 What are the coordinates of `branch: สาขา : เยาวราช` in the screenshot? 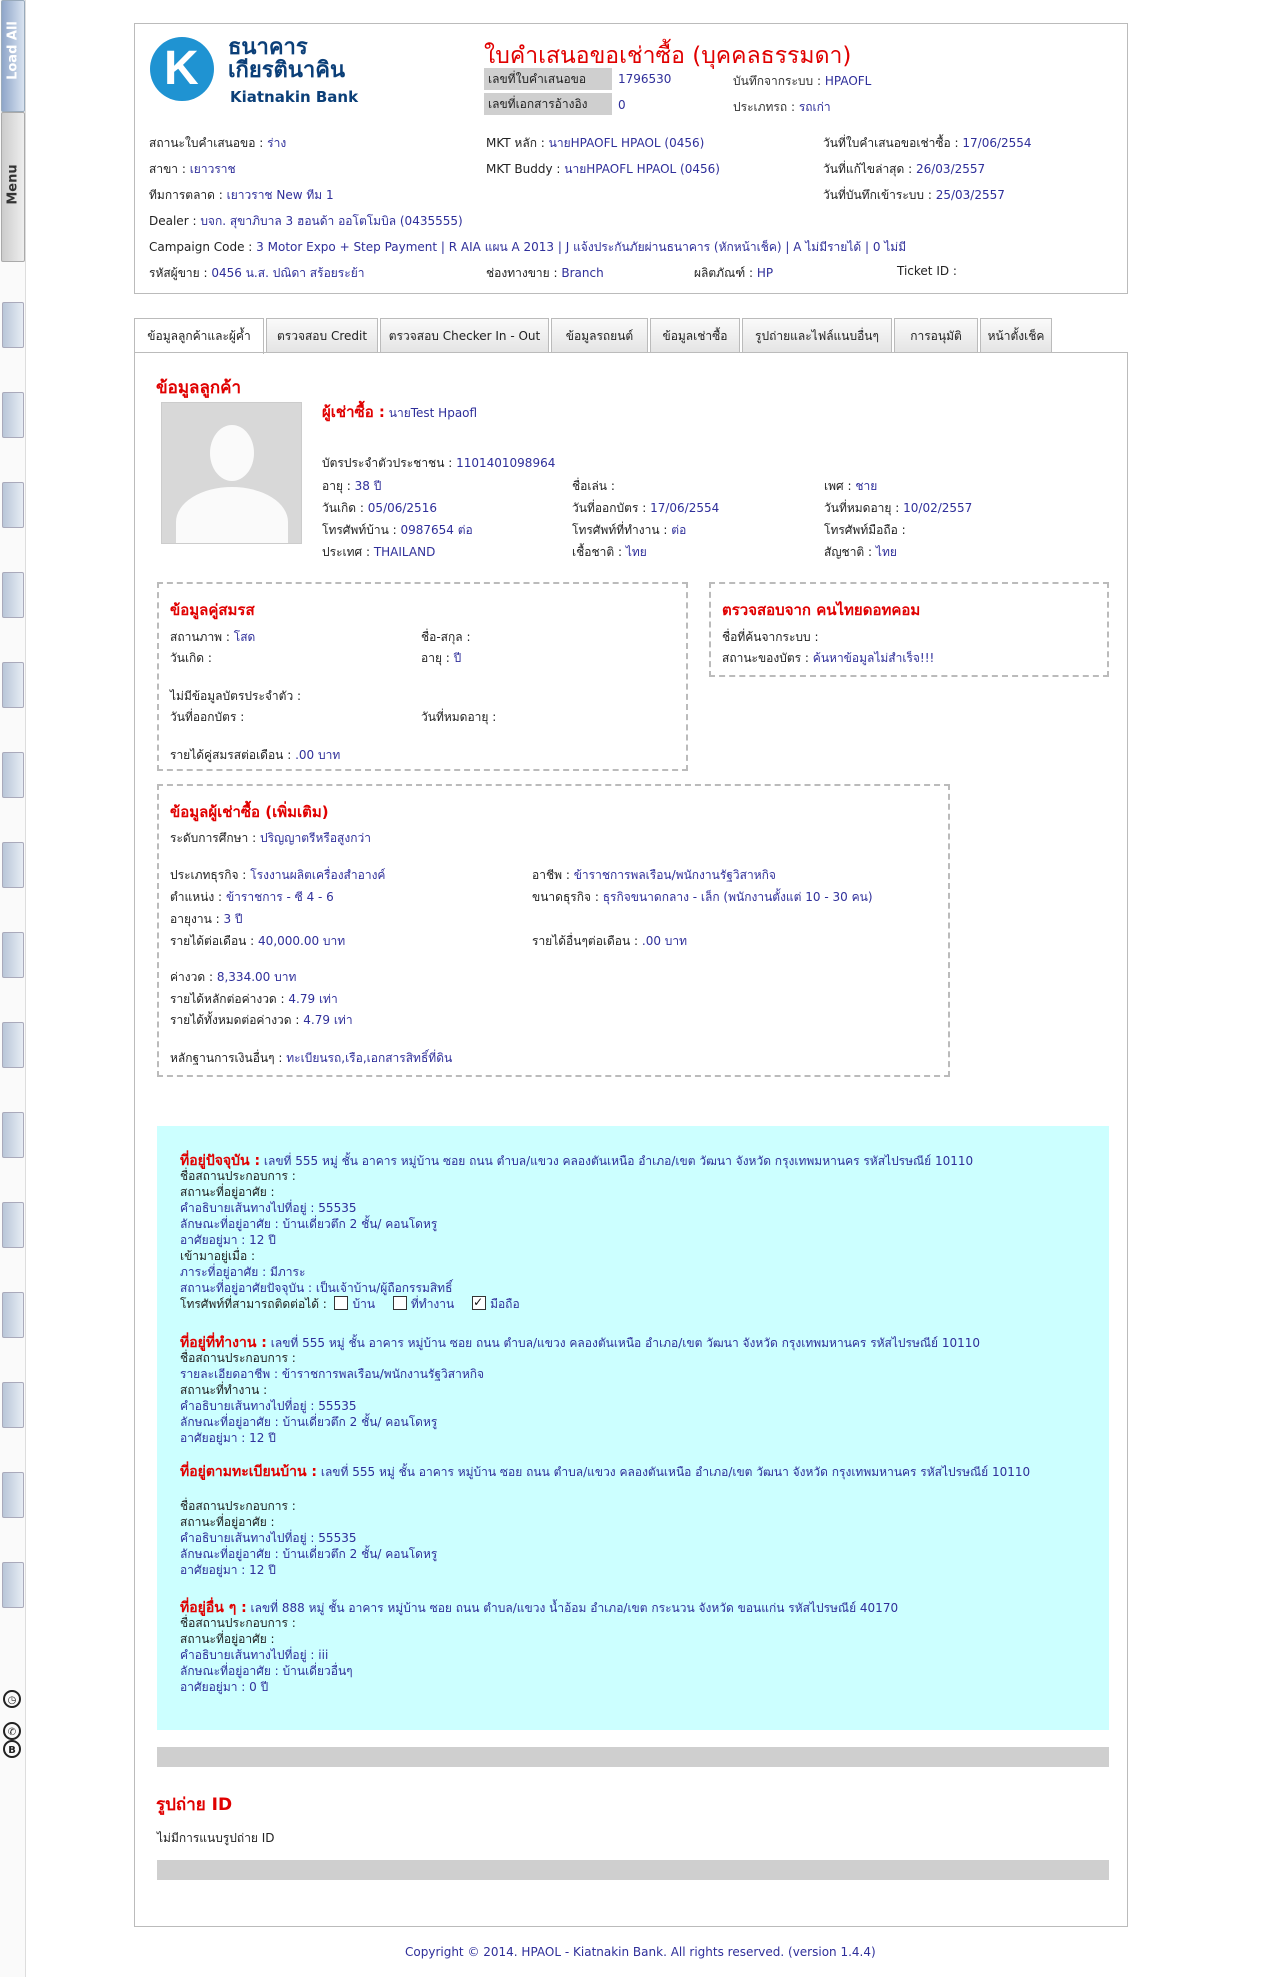 It's located at (192, 169).